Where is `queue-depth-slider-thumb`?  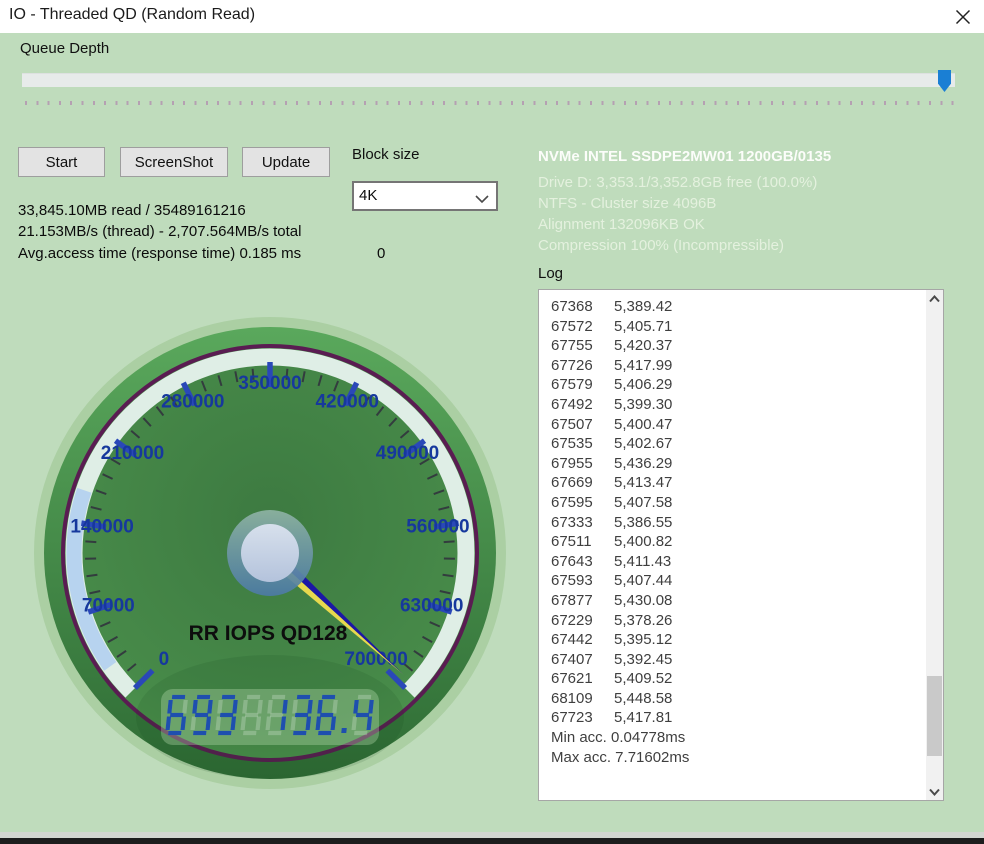
queue-depth-slider-thumb is located at coordinates (944, 81).